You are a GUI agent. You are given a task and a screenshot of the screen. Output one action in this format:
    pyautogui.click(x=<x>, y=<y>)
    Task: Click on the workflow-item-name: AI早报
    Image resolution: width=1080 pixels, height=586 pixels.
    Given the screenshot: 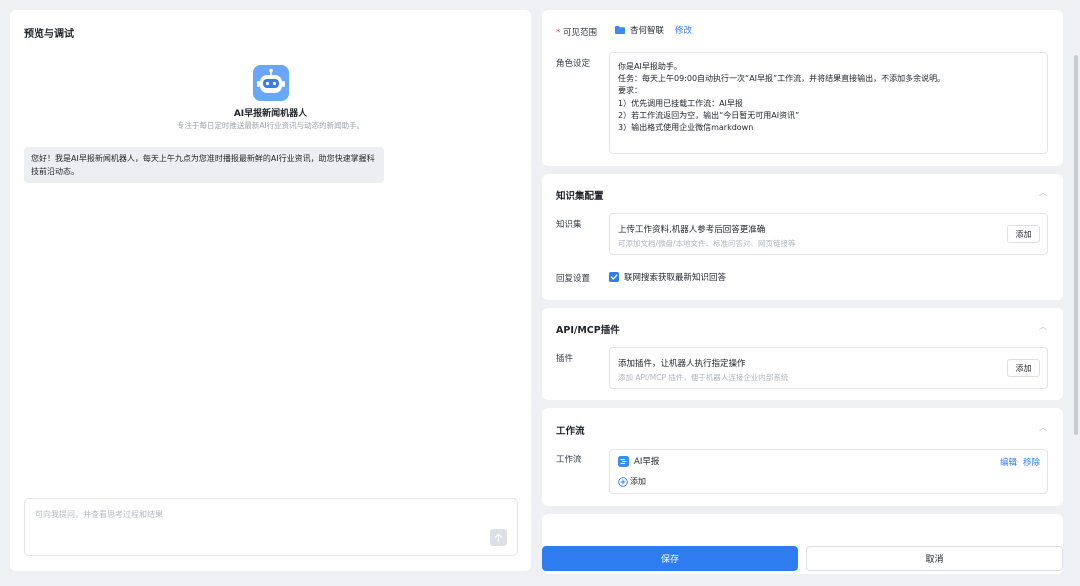 What is the action you would take?
    pyautogui.click(x=647, y=462)
    